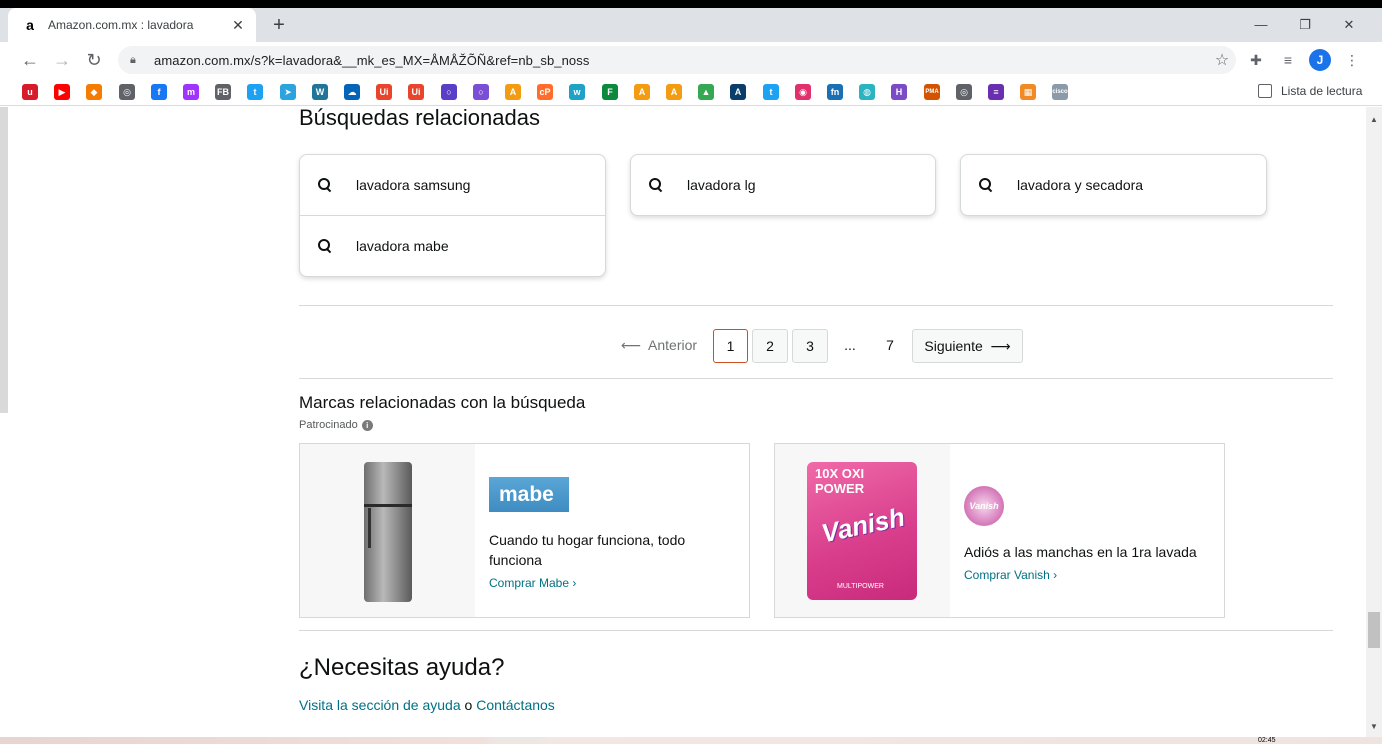 The width and height of the screenshot is (1382, 744). What do you see at coordinates (1288, 60) in the screenshot?
I see `media-playlist-icon: ≡` at bounding box center [1288, 60].